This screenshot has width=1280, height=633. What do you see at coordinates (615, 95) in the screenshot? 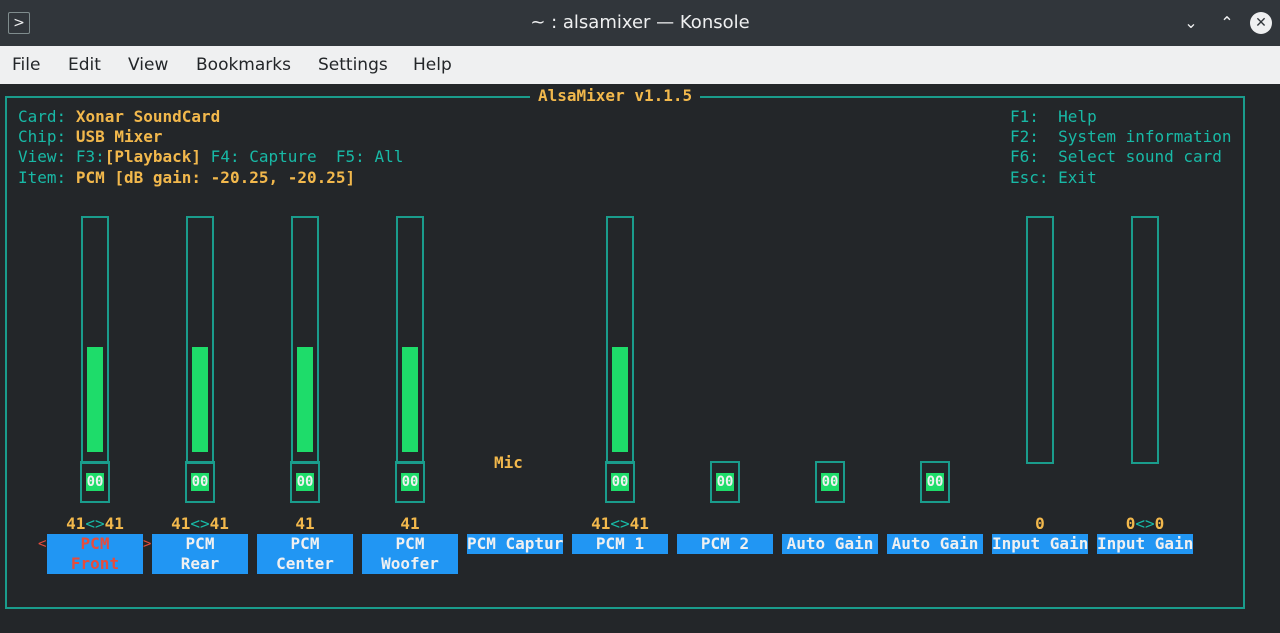
I see `mixer-header: AlsaMixer v1.1.5` at bounding box center [615, 95].